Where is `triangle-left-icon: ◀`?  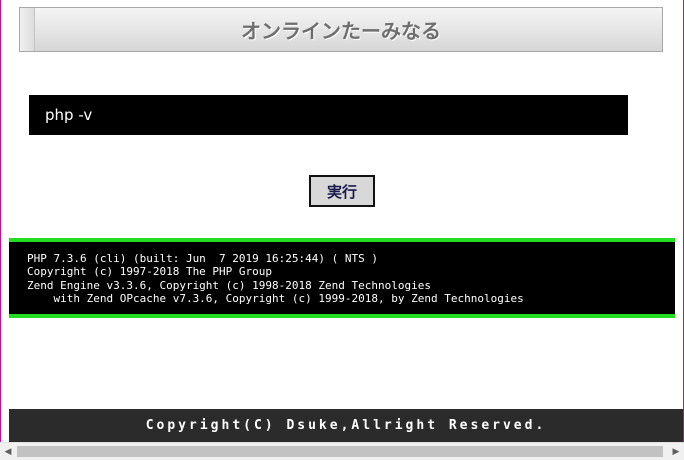
triangle-left-icon: ◀ is located at coordinates (8, 451).